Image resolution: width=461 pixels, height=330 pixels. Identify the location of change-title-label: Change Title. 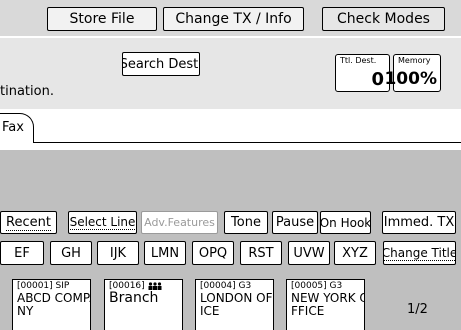
(419, 253).